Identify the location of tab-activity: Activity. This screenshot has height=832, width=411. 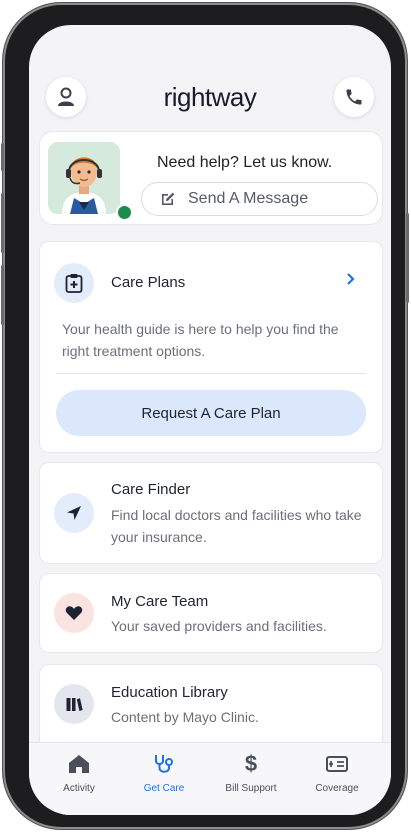
(79, 772).